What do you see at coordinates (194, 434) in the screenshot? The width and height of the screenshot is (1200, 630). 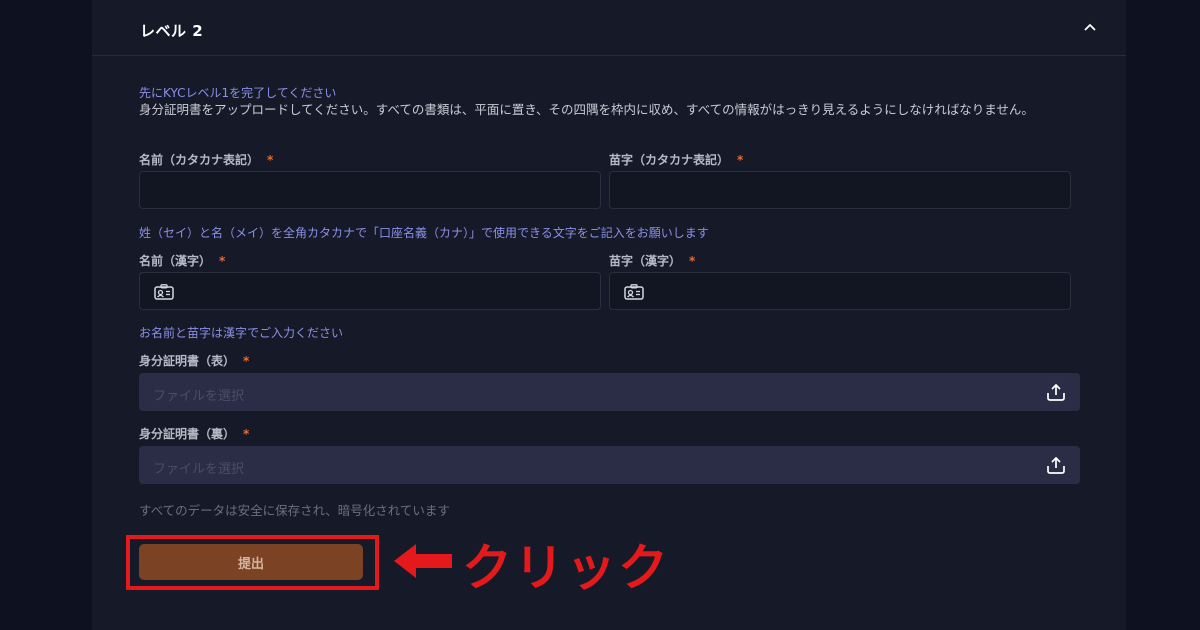 I see `id-back-label: 身分証明書（裏） *` at bounding box center [194, 434].